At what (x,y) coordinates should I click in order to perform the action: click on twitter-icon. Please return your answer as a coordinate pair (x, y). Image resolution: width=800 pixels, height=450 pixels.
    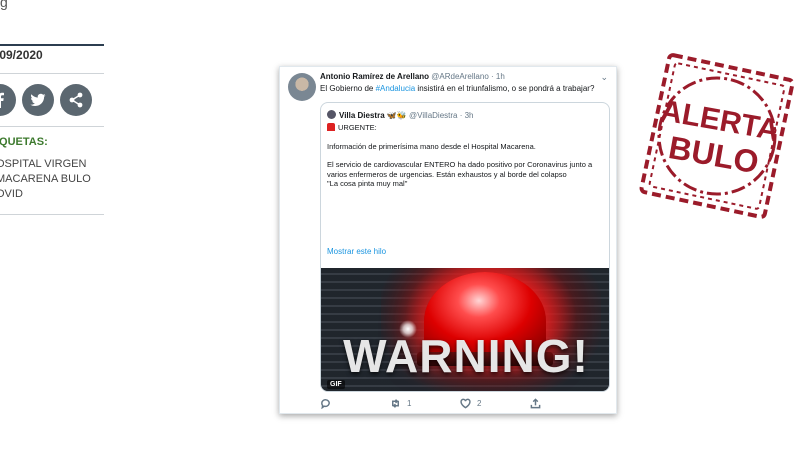
    Looking at the image, I should click on (38, 100).